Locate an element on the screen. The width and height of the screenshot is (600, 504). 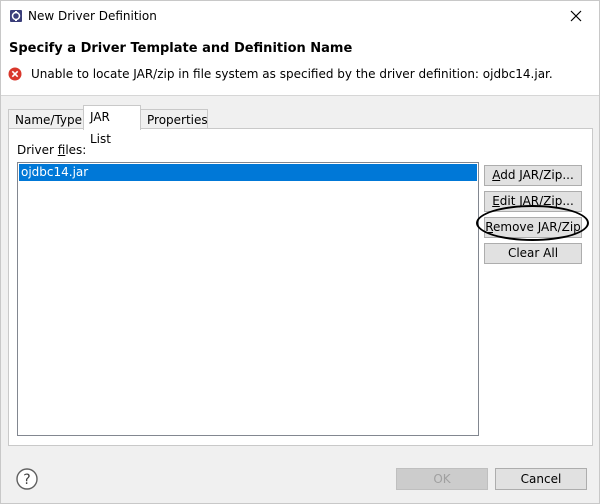
close-button is located at coordinates (576, 16).